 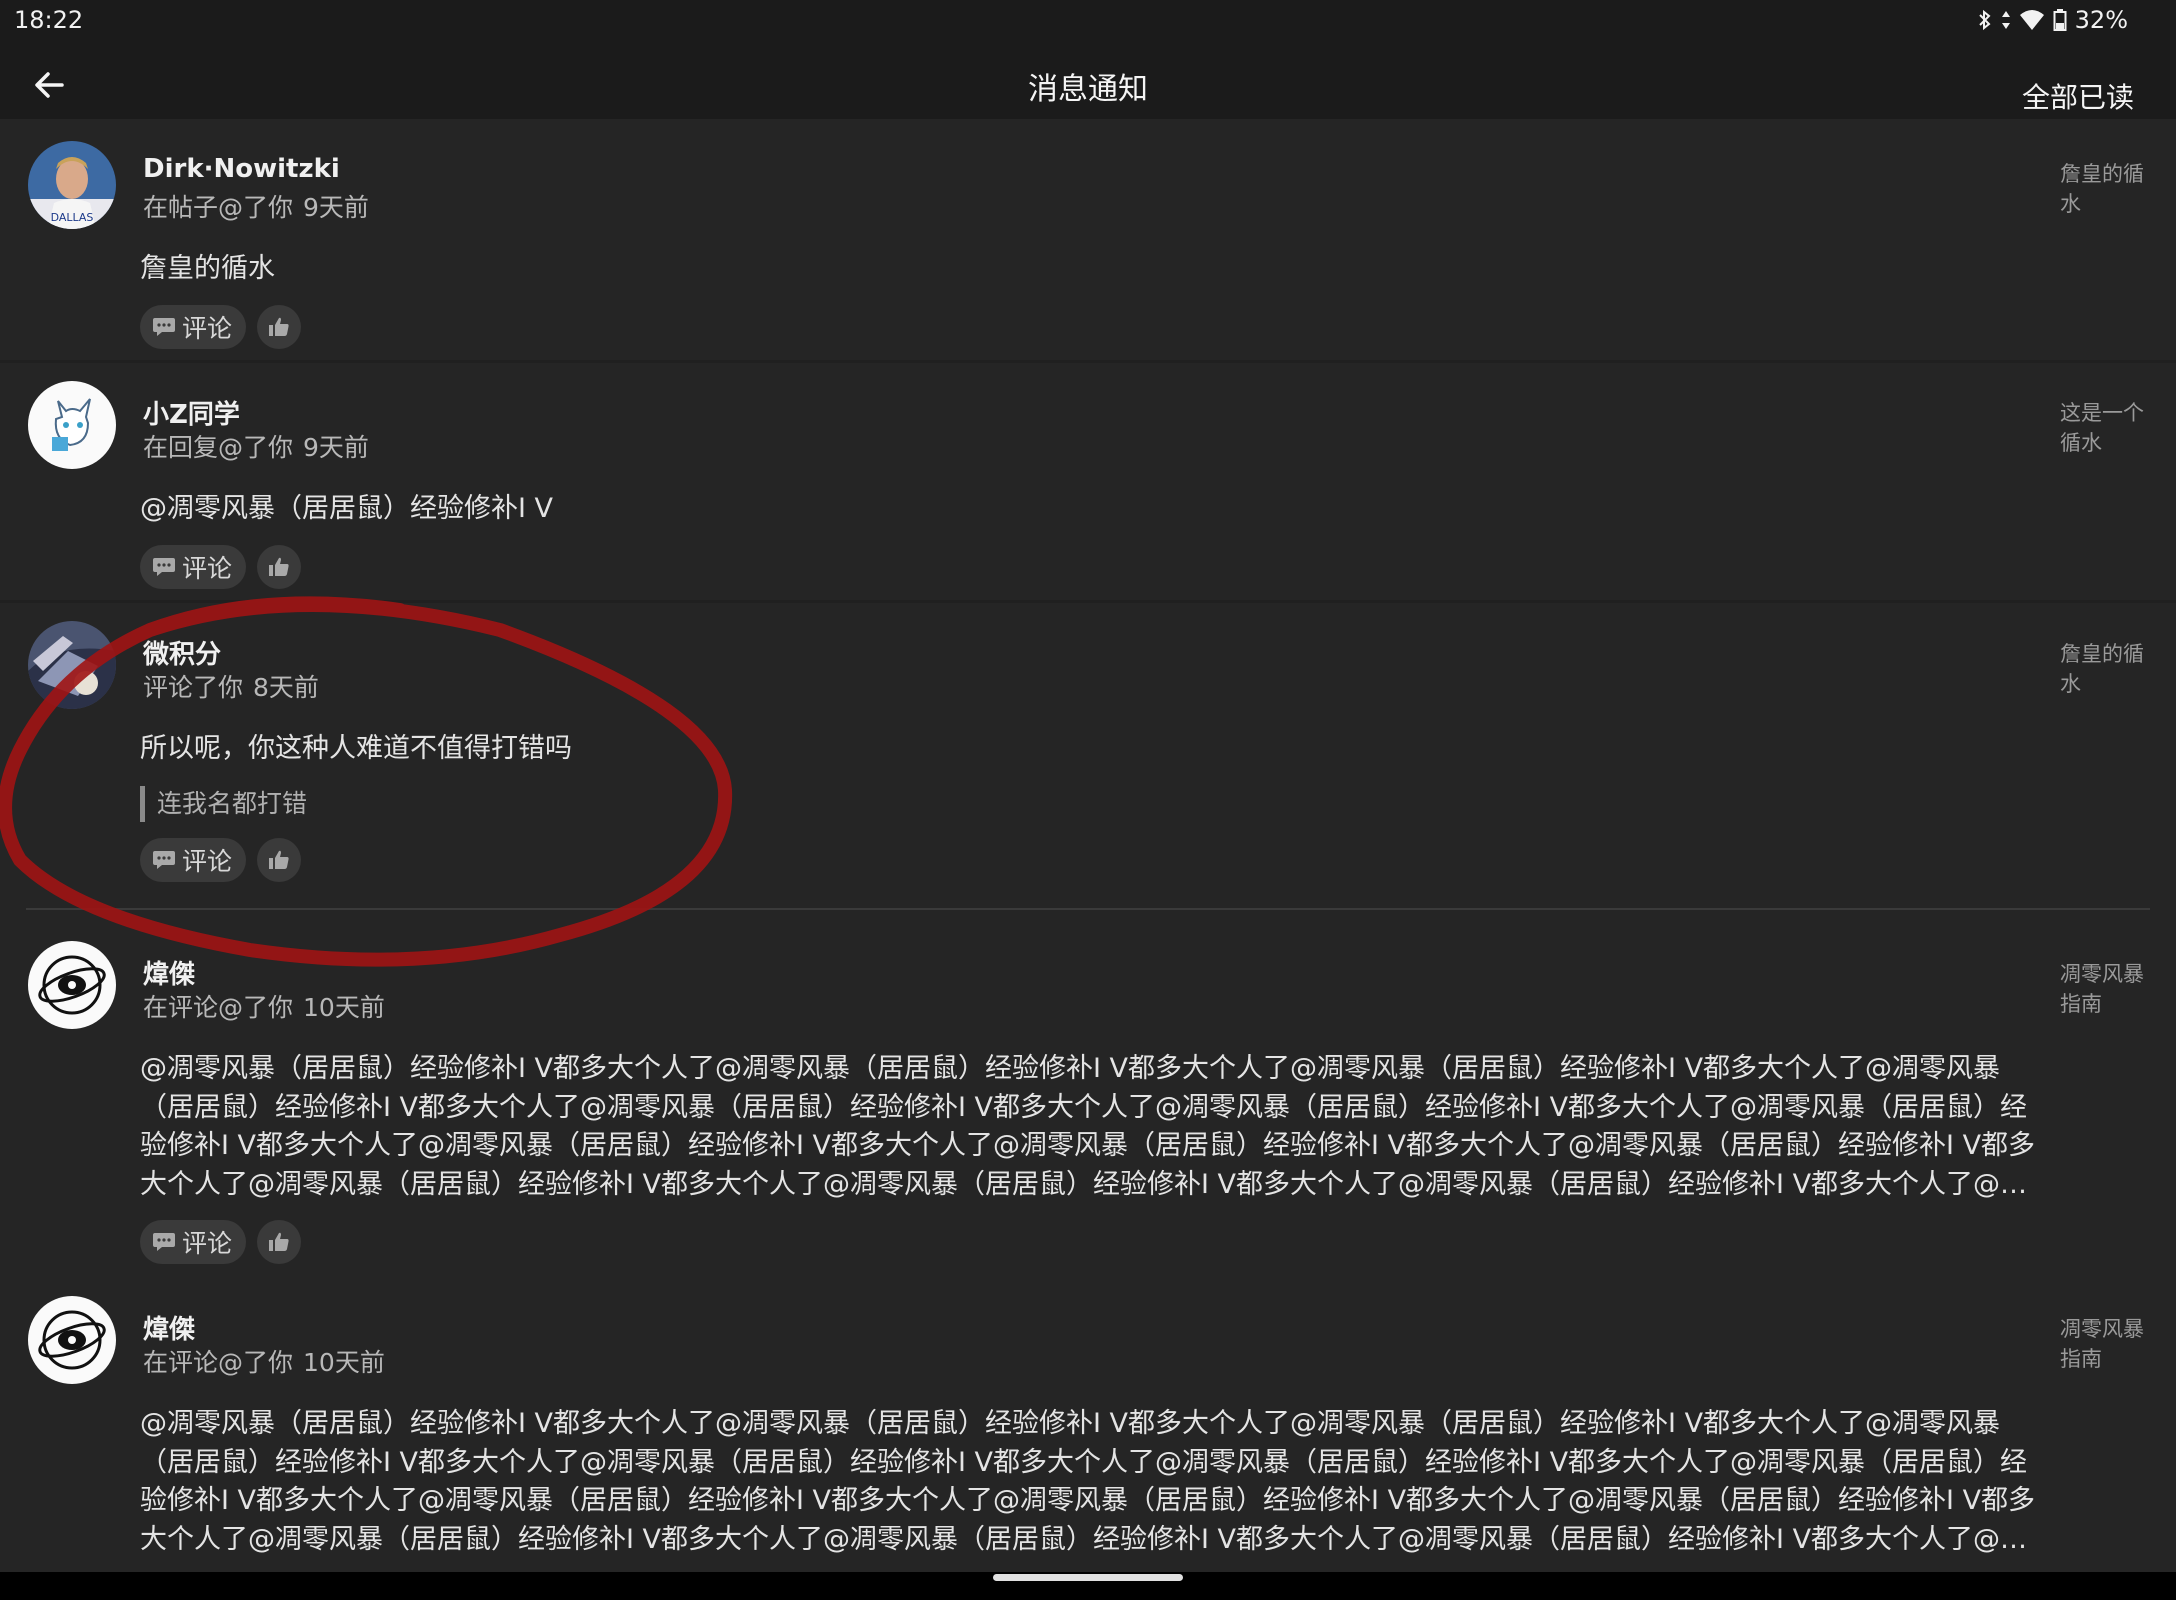 I want to click on notification-meta: 在回复@了你 9天前, so click(x=256, y=446).